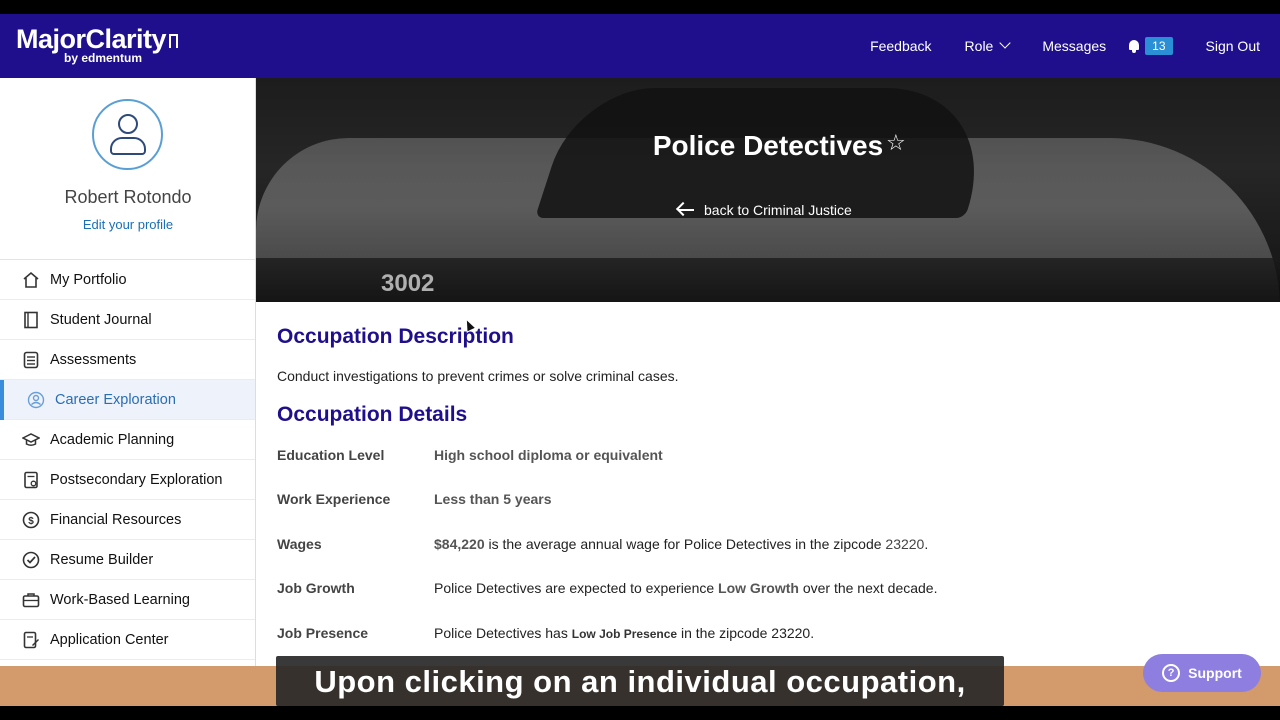  Describe the element at coordinates (88, 279) in the screenshot. I see `sidebar-item-label: My Portfolio` at that location.